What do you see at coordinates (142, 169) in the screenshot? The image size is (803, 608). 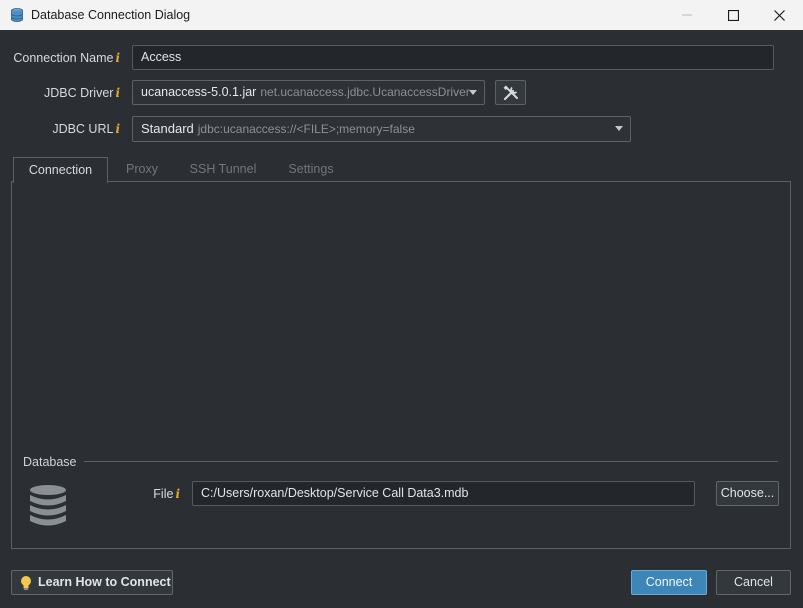 I see `tab-proxy: Proxy` at bounding box center [142, 169].